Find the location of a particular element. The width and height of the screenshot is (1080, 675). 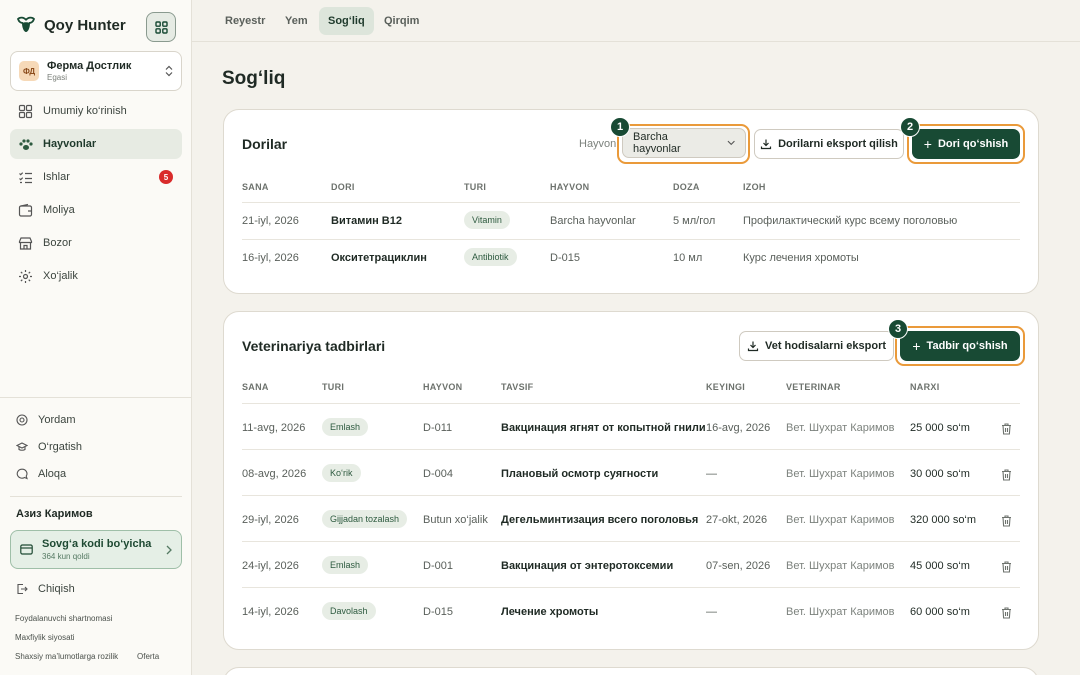

user-name: Азиз Каримов is located at coordinates (54, 514).